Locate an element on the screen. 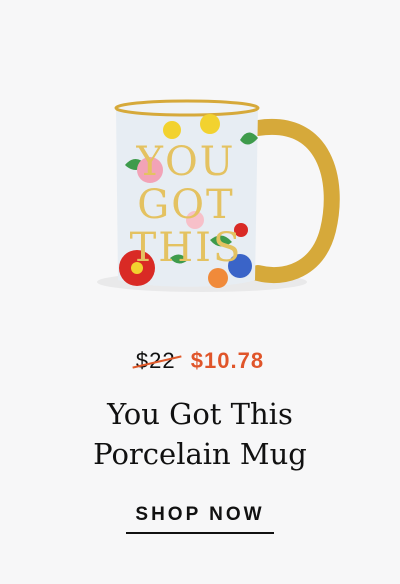 The height and width of the screenshot is (584, 400). mug-text-line-2: GOT is located at coordinates (185, 205).